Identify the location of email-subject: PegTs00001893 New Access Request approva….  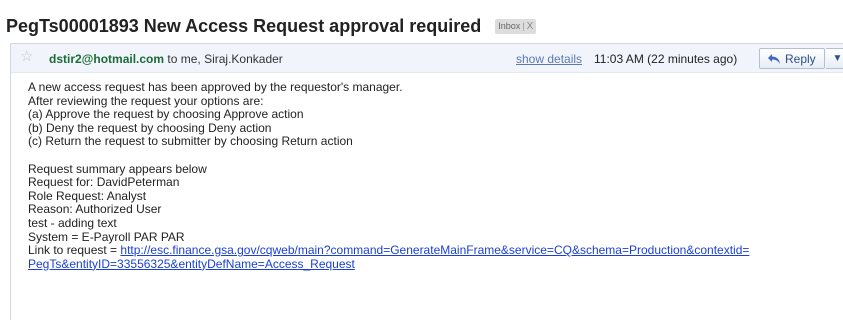
(244, 25).